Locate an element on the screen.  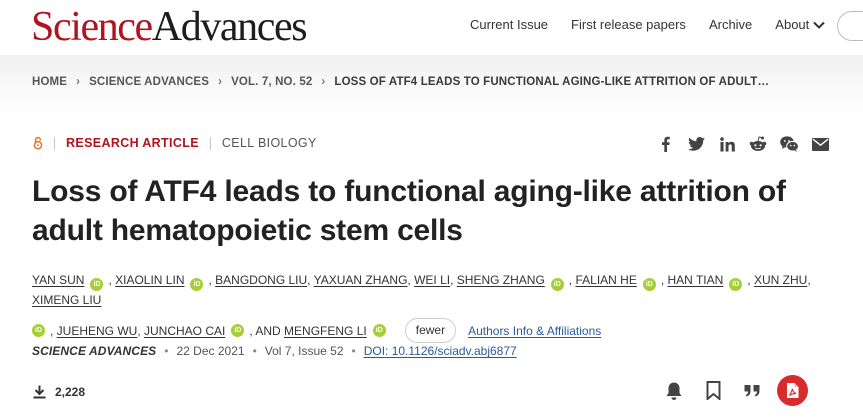
logo-science: Science is located at coordinates (92, 27).